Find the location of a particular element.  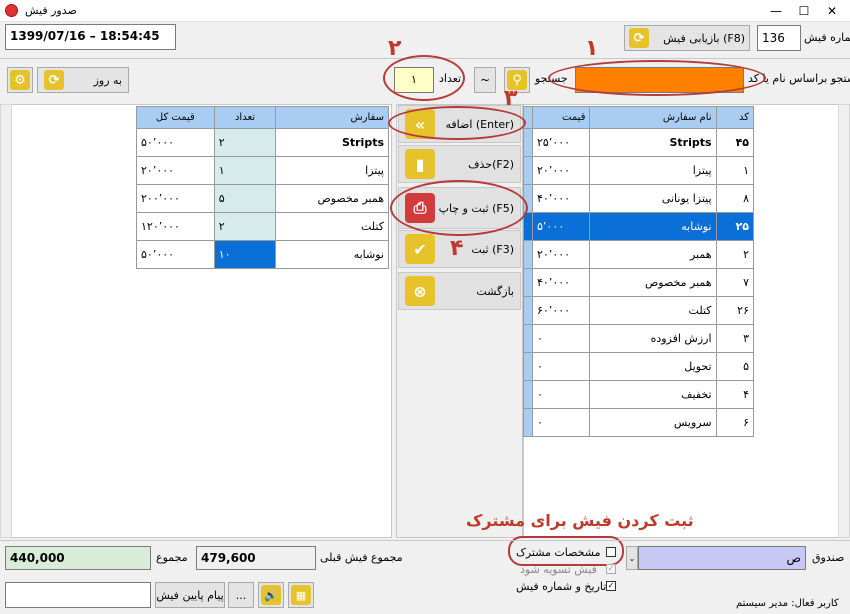

chevron-down-icon: ⌄ is located at coordinates (632, 558).